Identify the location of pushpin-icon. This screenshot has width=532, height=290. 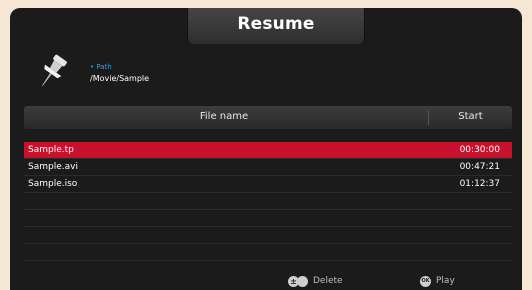
(54, 70).